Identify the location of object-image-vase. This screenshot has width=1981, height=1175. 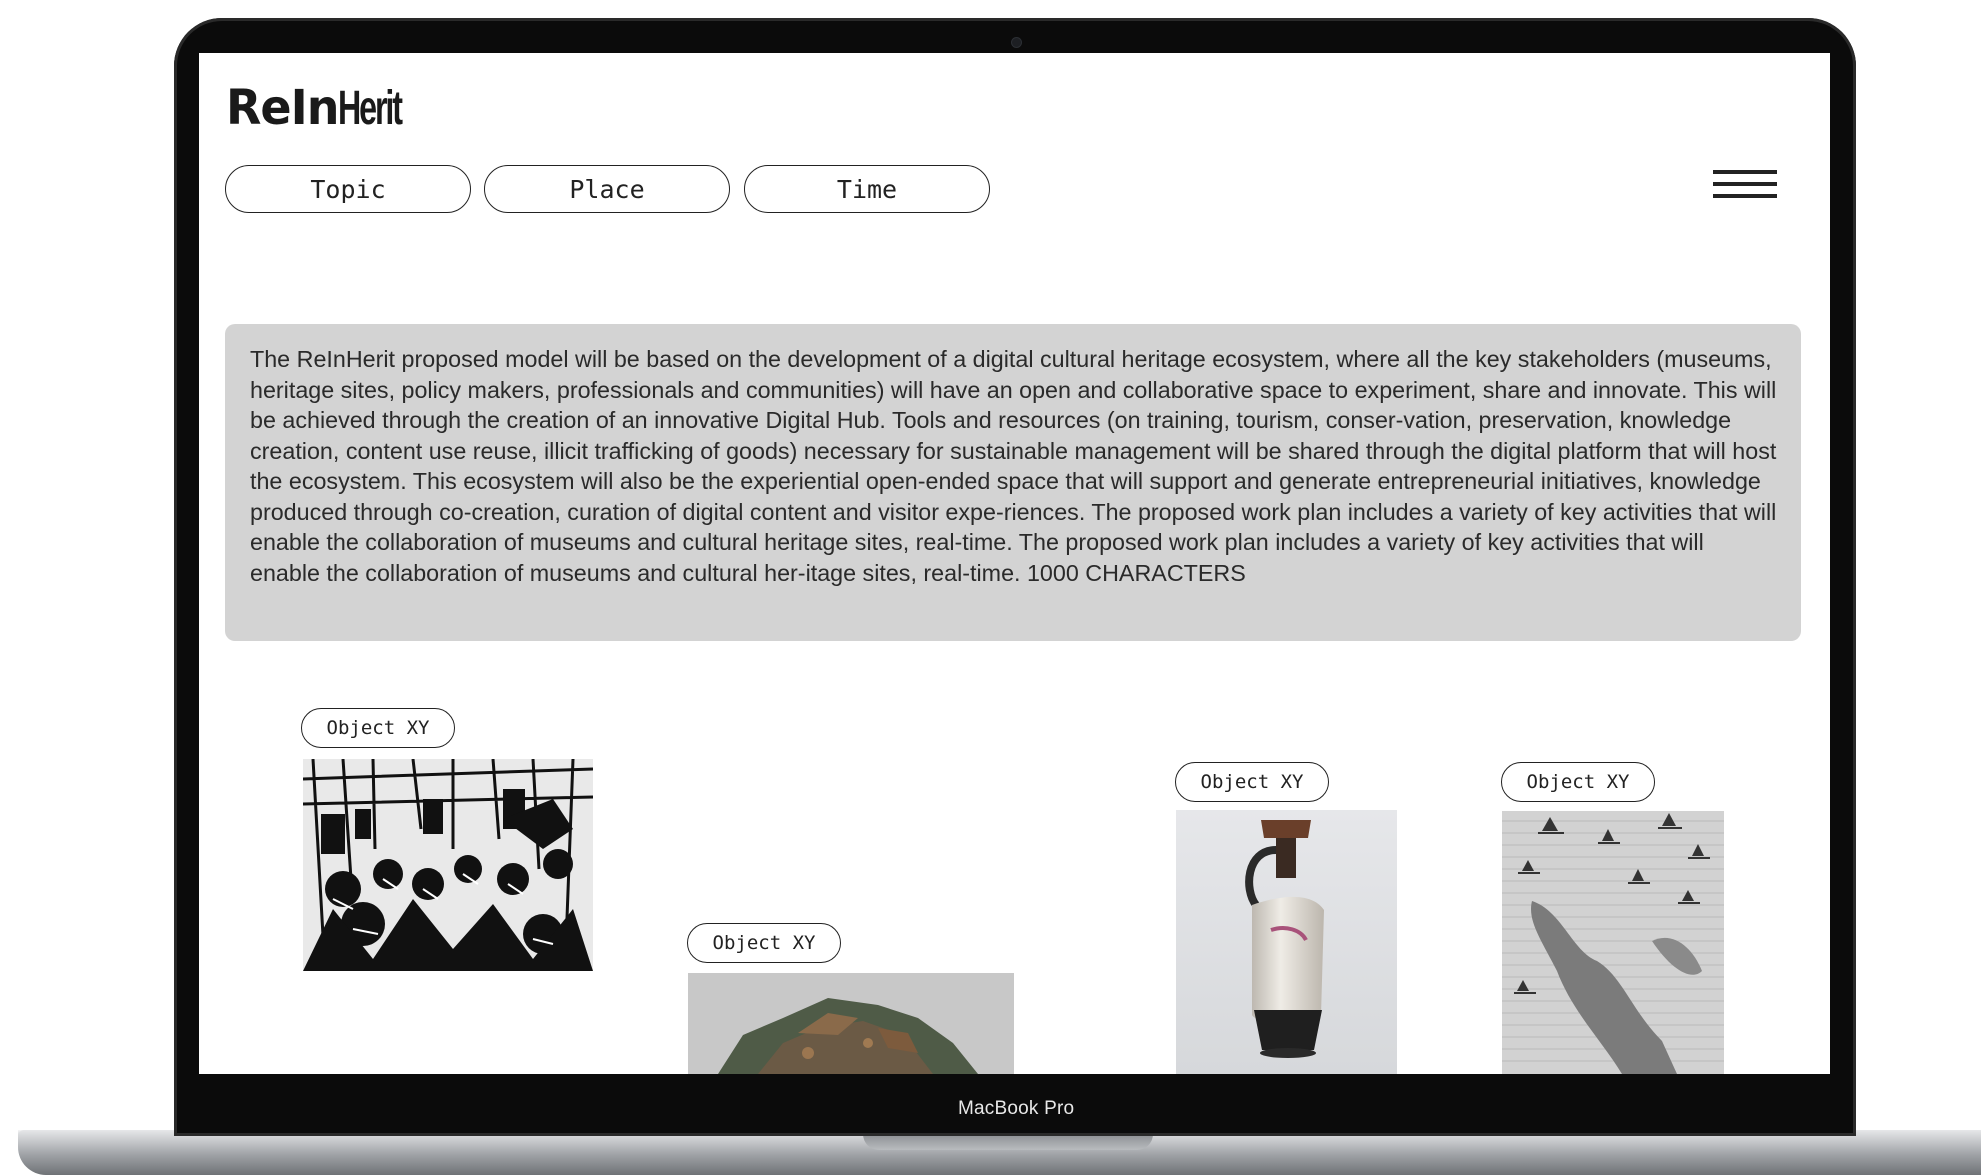
(1286, 942).